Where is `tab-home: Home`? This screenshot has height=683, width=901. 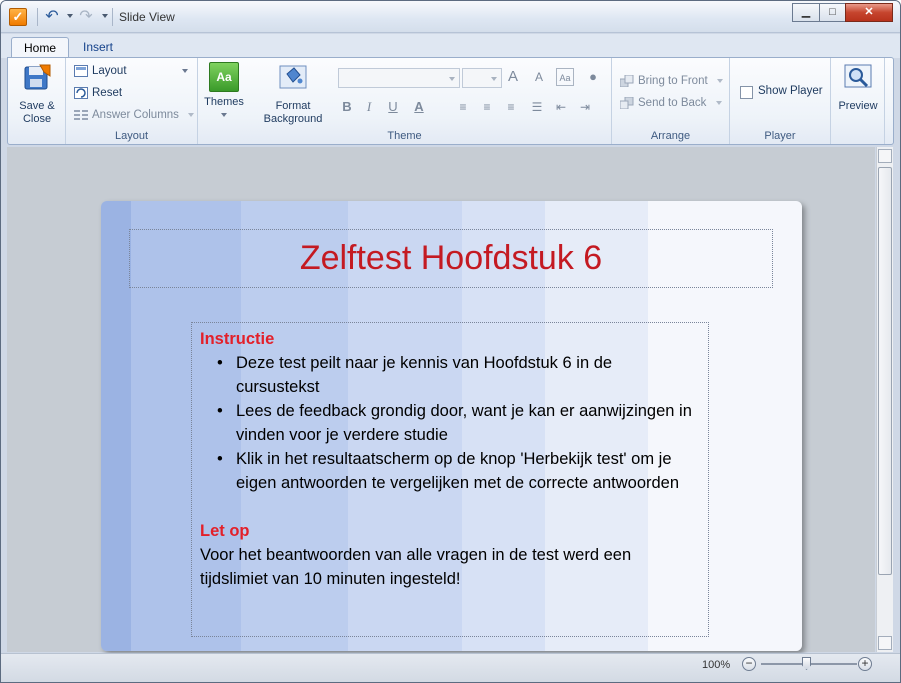
tab-home: Home is located at coordinates (40, 48).